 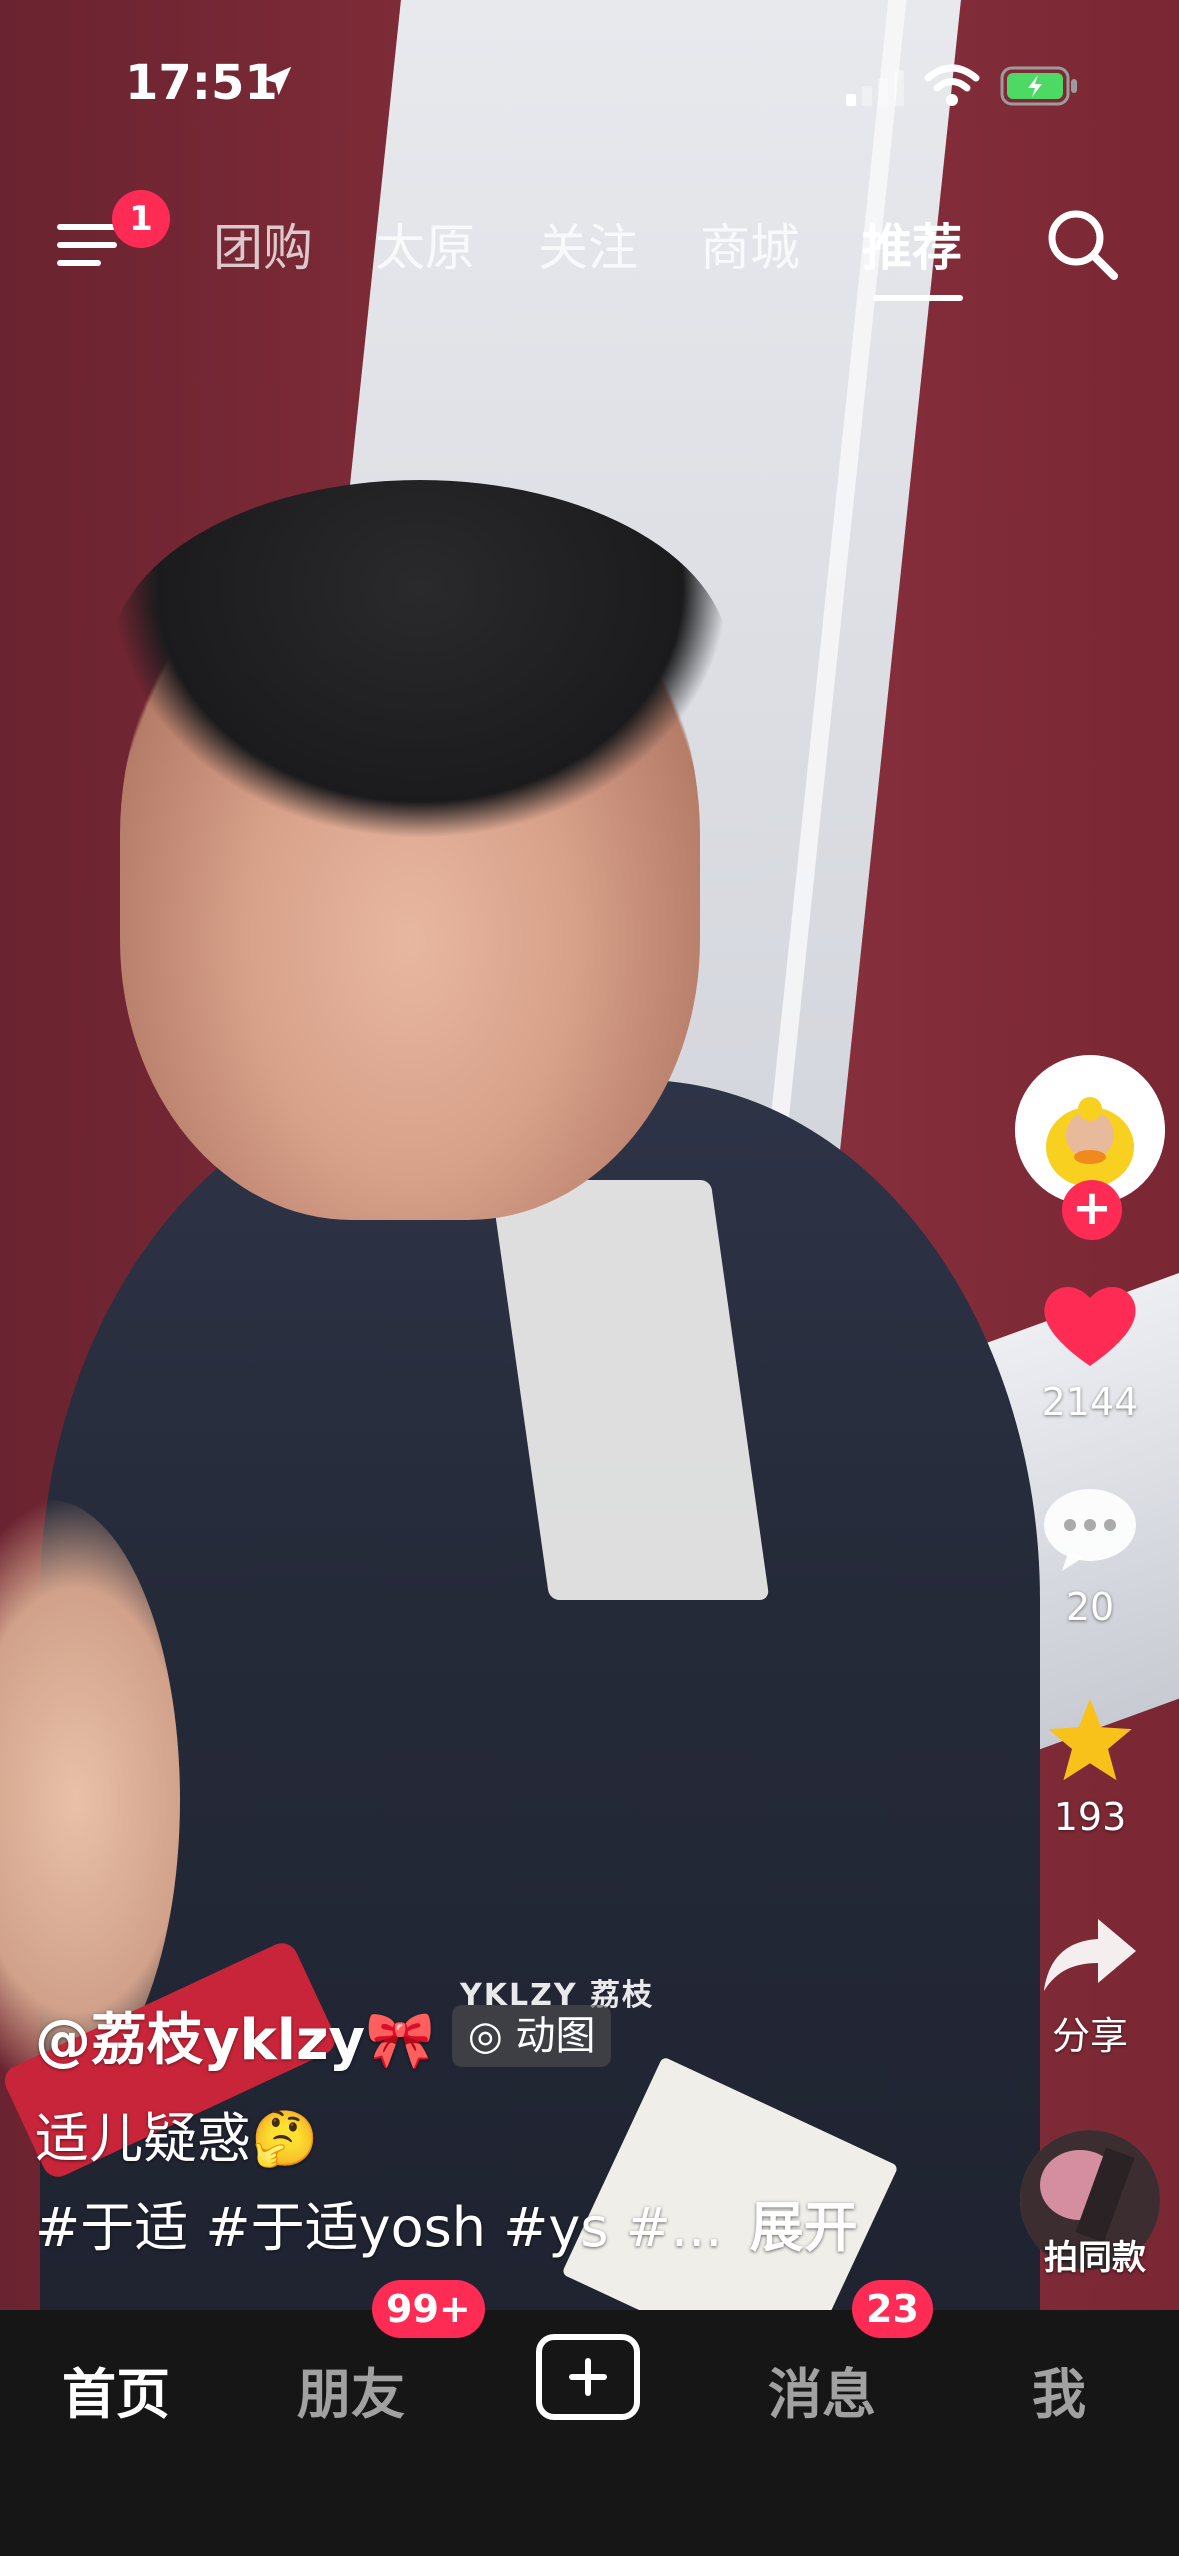 I want to click on video-hashtags: #于适 #于适yosh #ys #... 展开, so click(x=505, y=2222).